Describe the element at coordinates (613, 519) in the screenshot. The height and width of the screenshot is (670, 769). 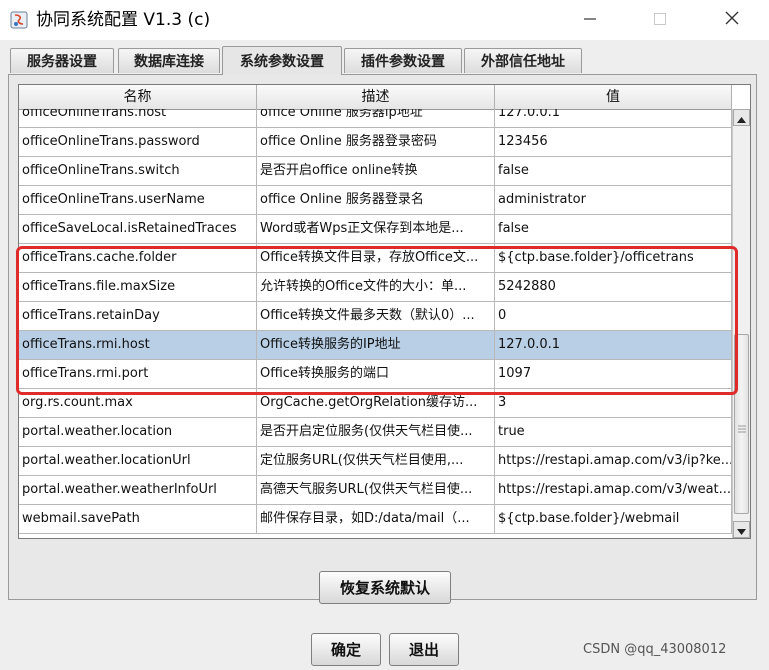
I see `cell-value: ${ctp.base.folder}/webmail` at that location.